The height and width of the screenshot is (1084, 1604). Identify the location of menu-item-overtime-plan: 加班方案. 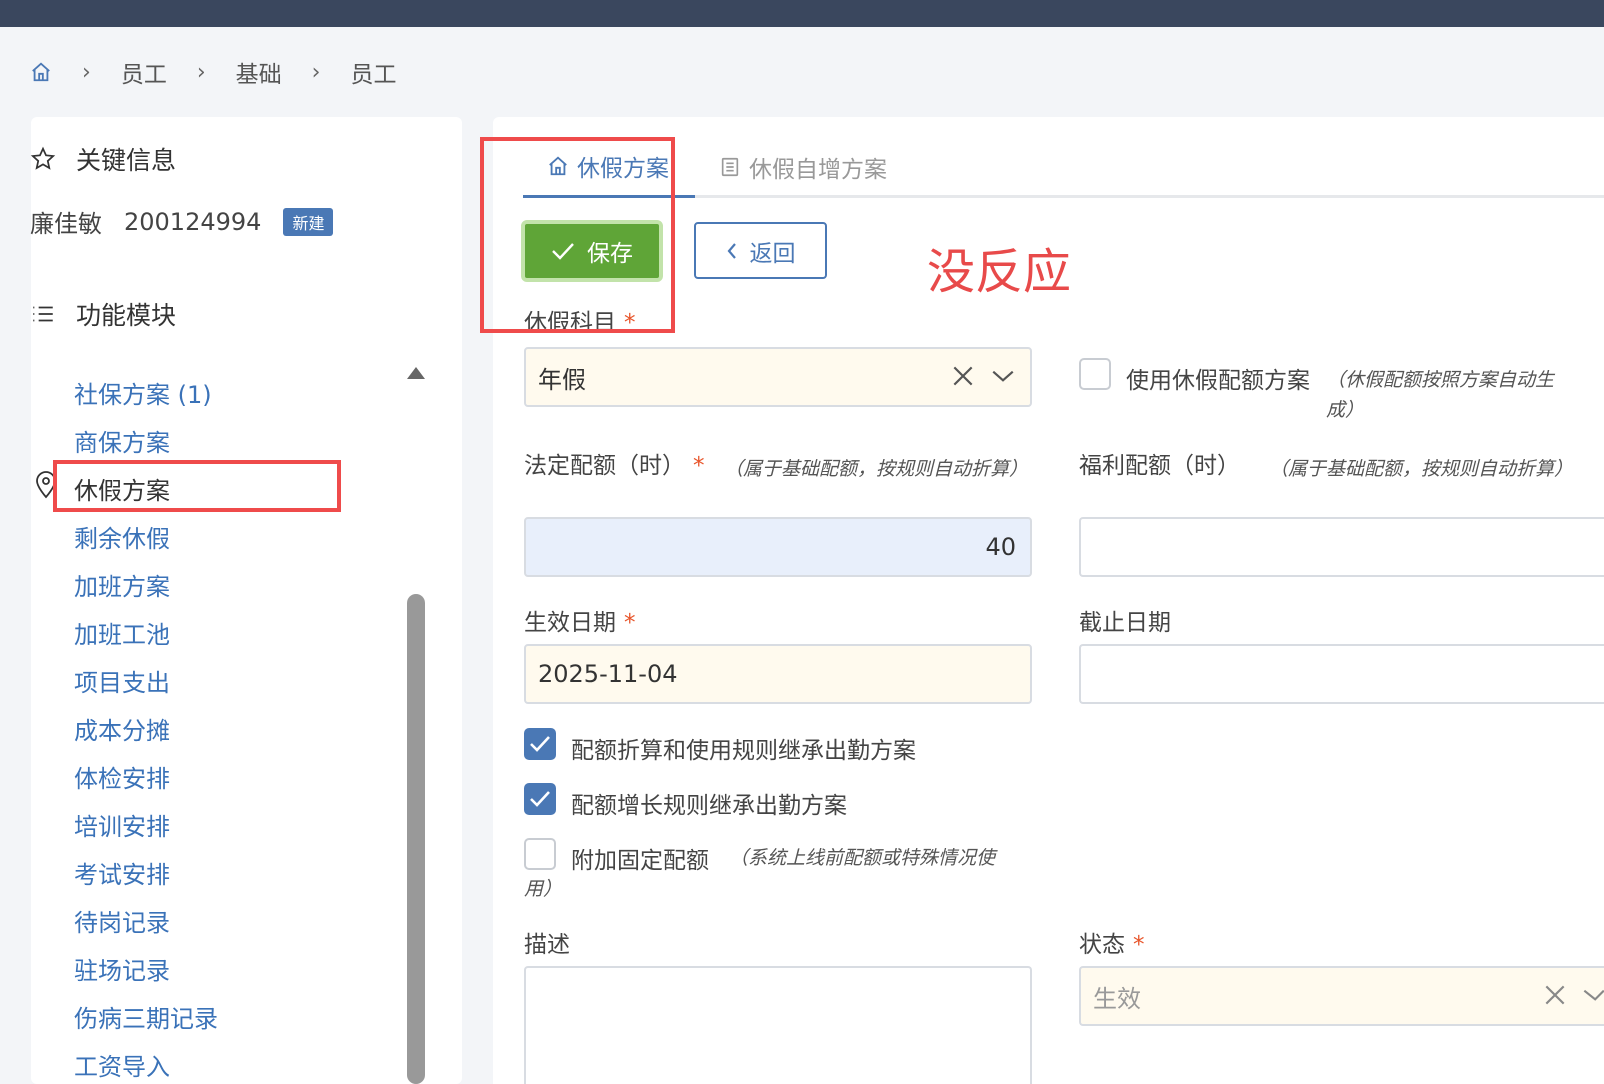
(122, 584).